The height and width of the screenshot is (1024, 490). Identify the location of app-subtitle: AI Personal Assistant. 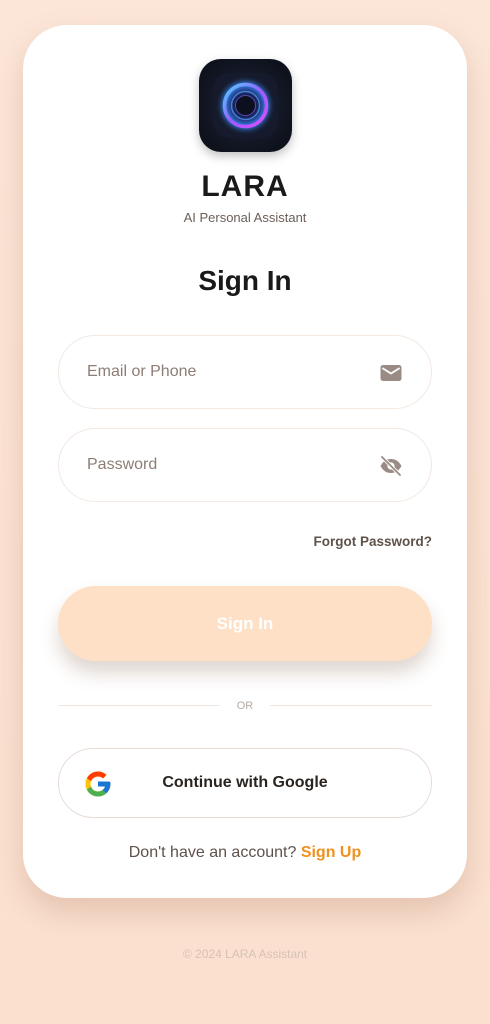
(245, 217).